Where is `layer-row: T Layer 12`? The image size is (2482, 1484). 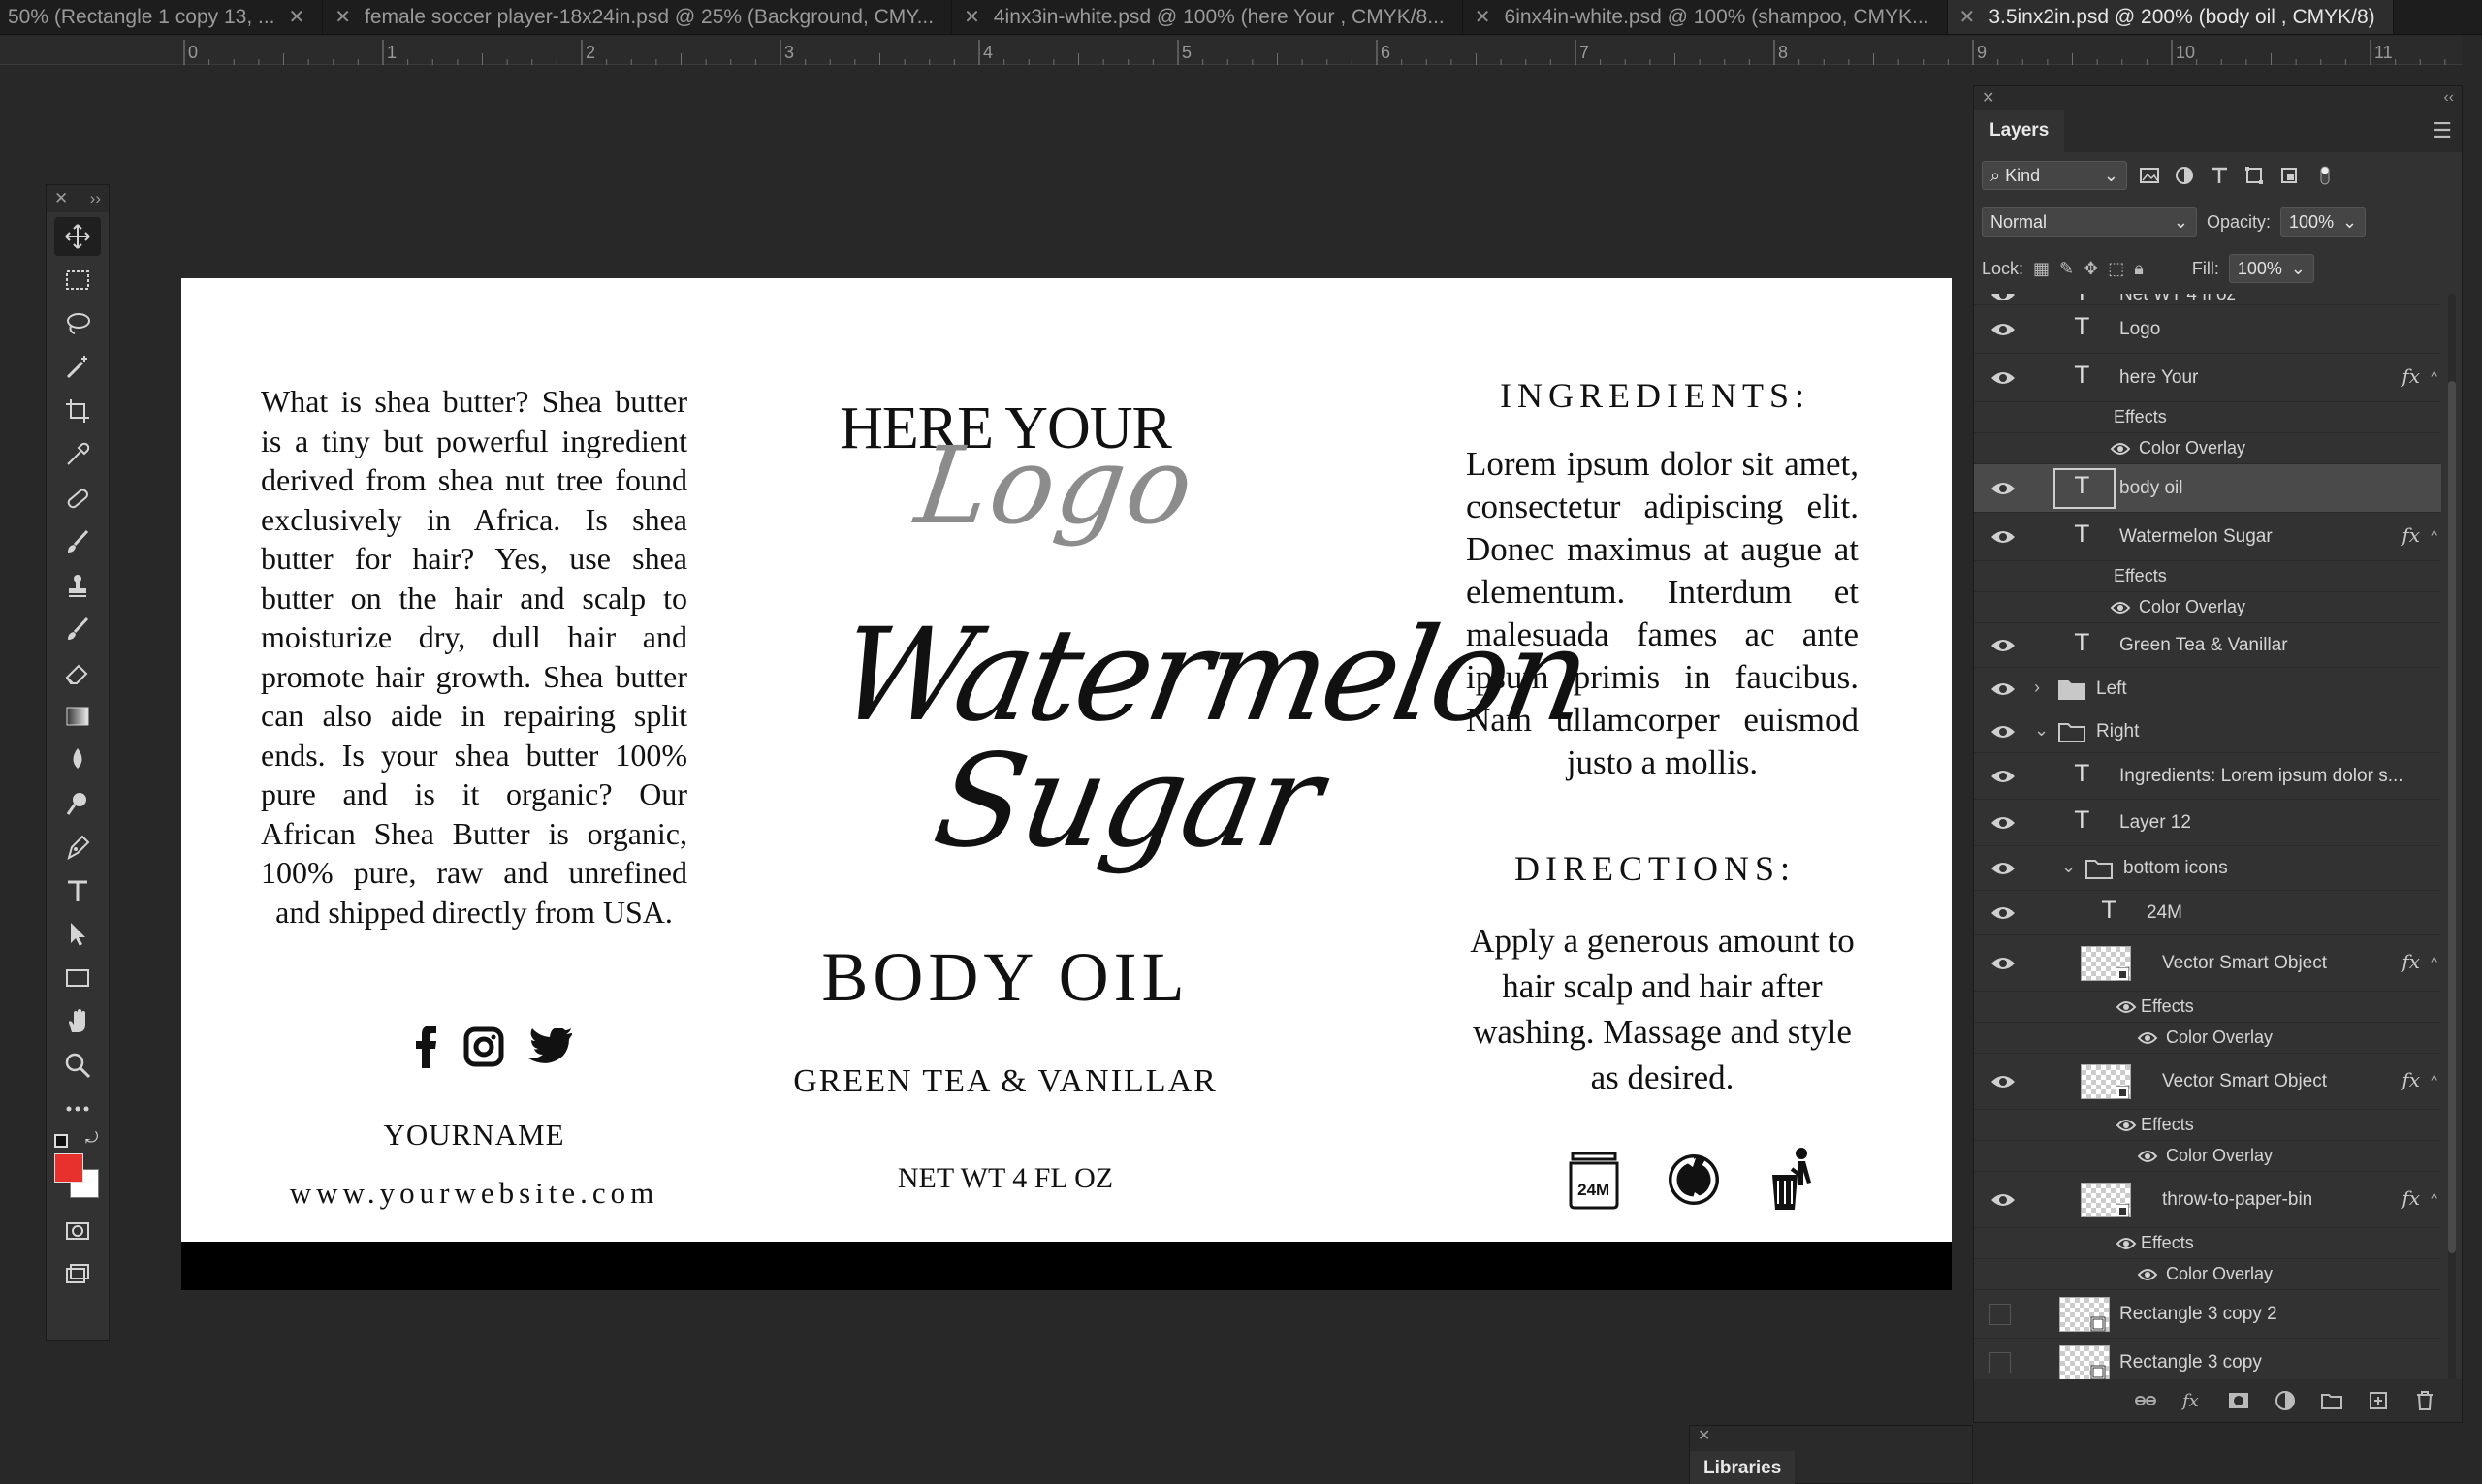 layer-row: T Layer 12 is located at coordinates (2207, 823).